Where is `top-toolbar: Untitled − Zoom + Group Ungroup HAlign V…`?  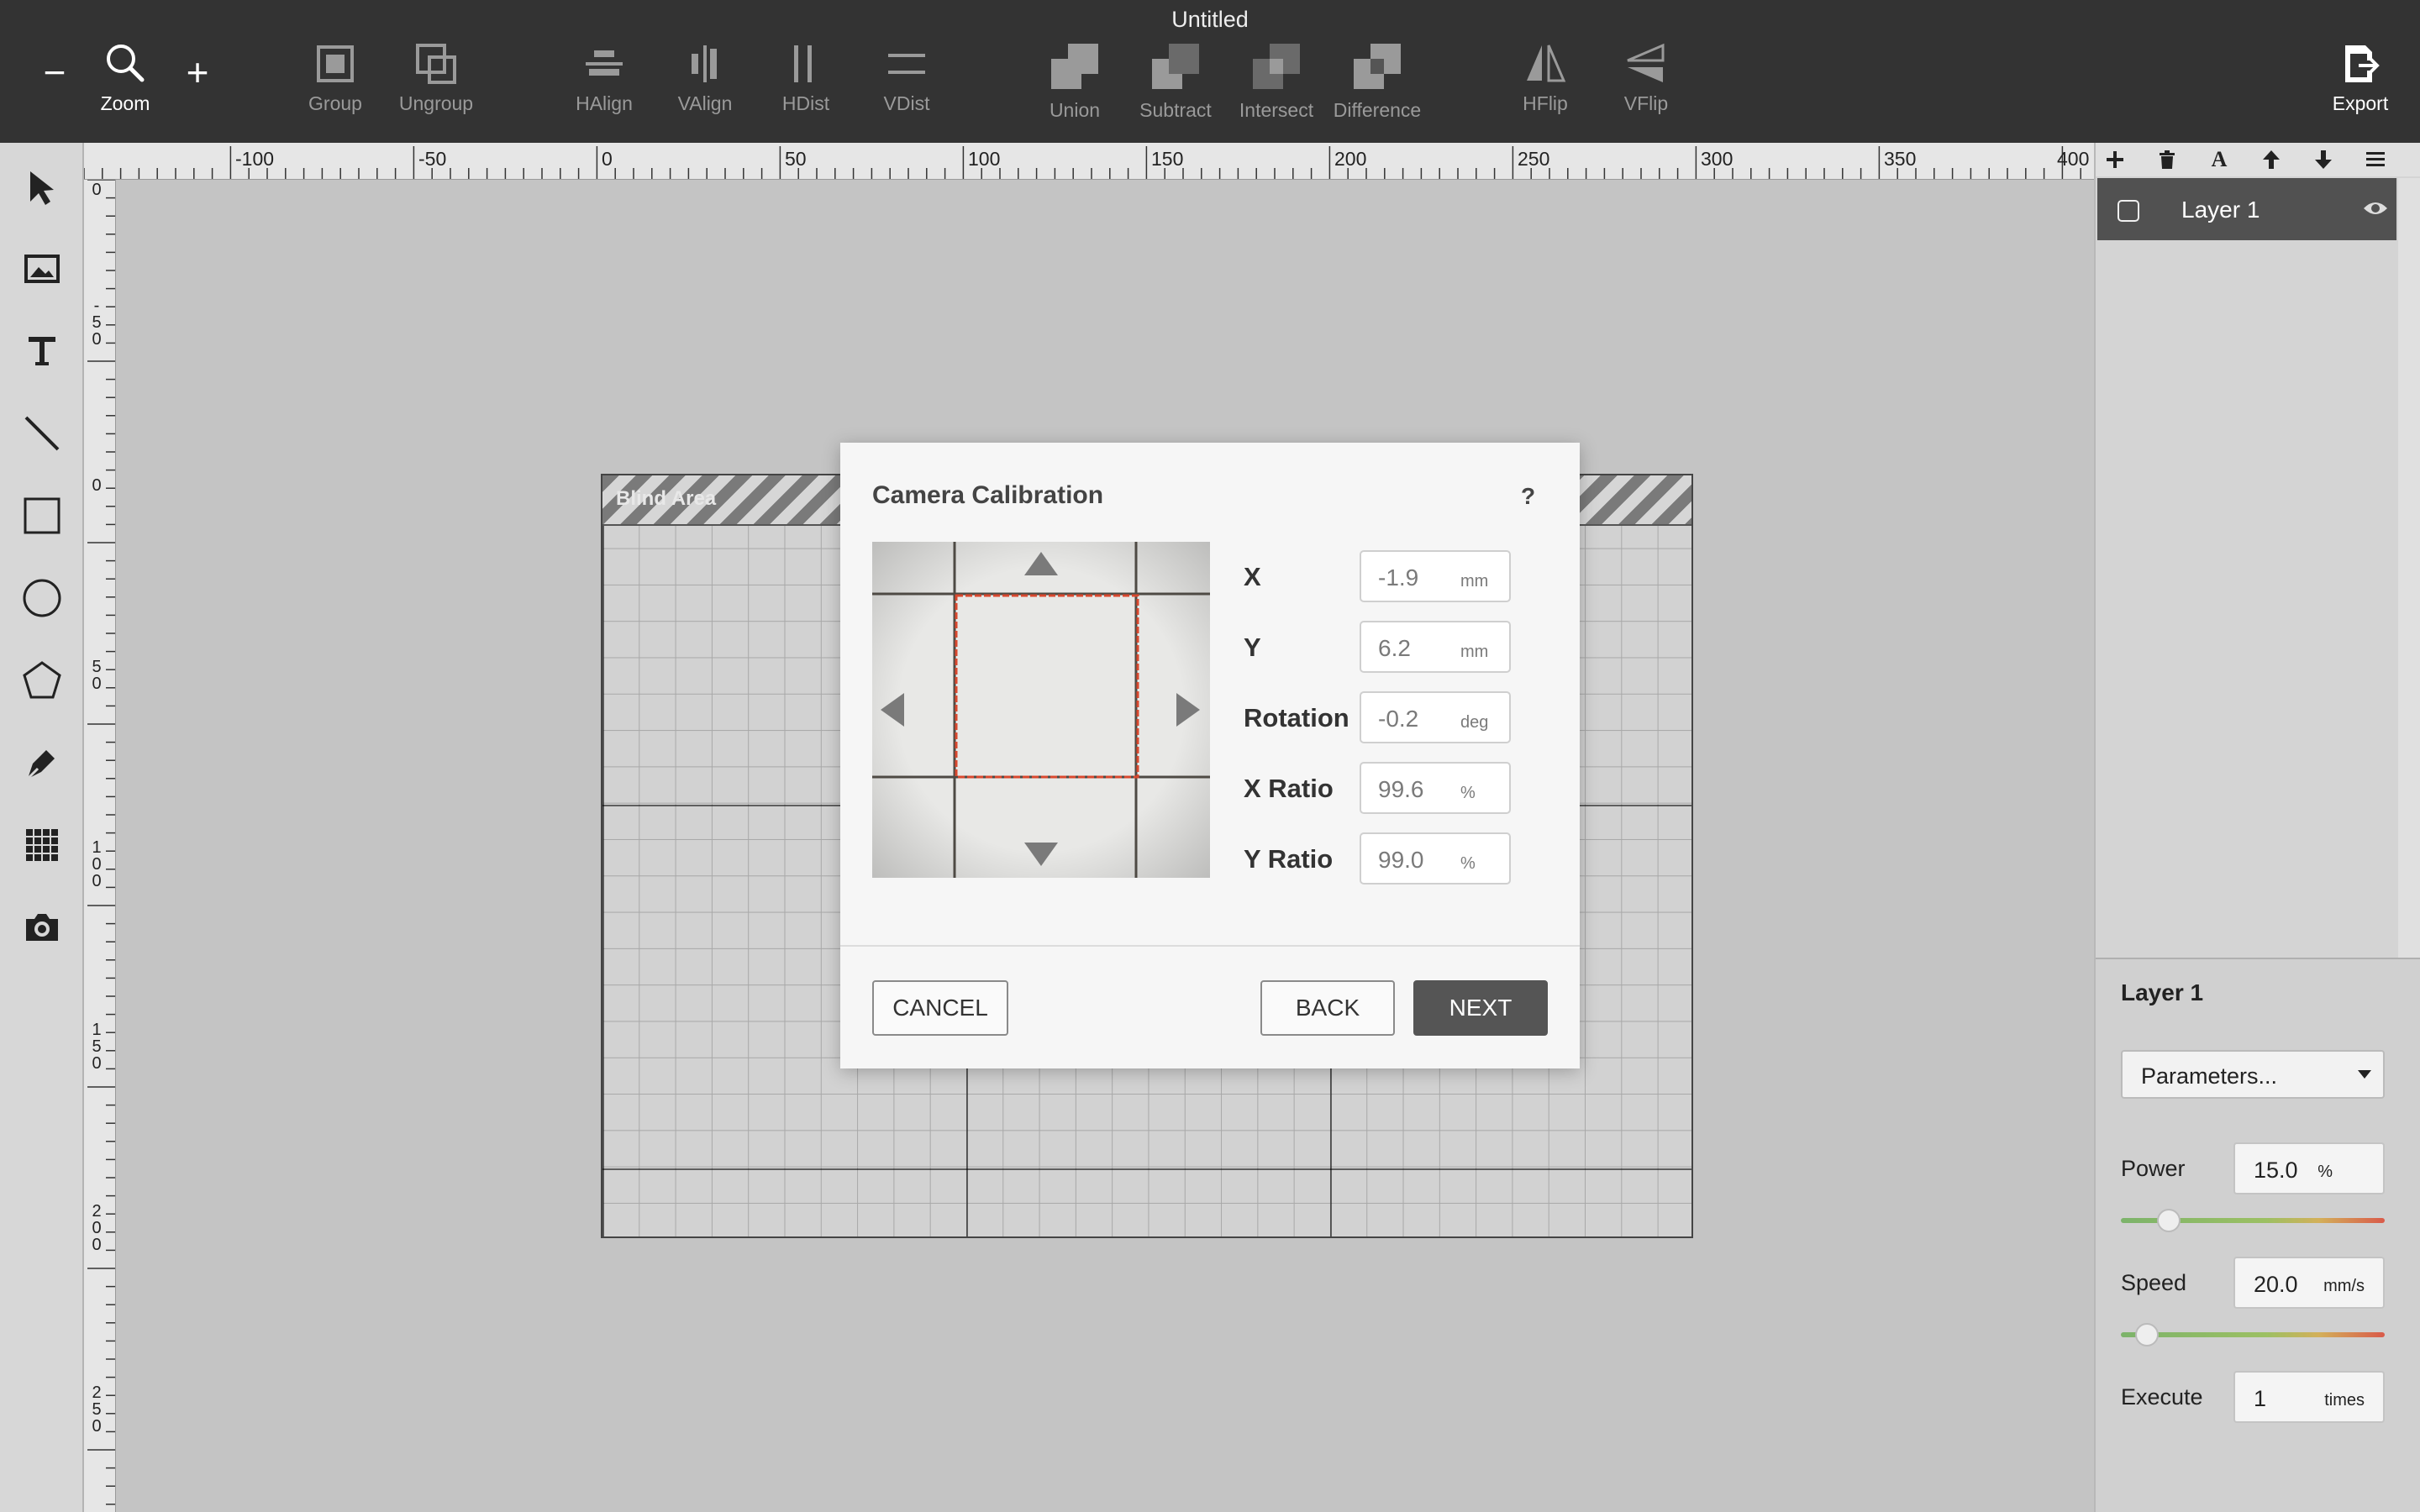
top-toolbar: Untitled − Zoom + Group Ungroup HAlign V… is located at coordinates (1210, 71).